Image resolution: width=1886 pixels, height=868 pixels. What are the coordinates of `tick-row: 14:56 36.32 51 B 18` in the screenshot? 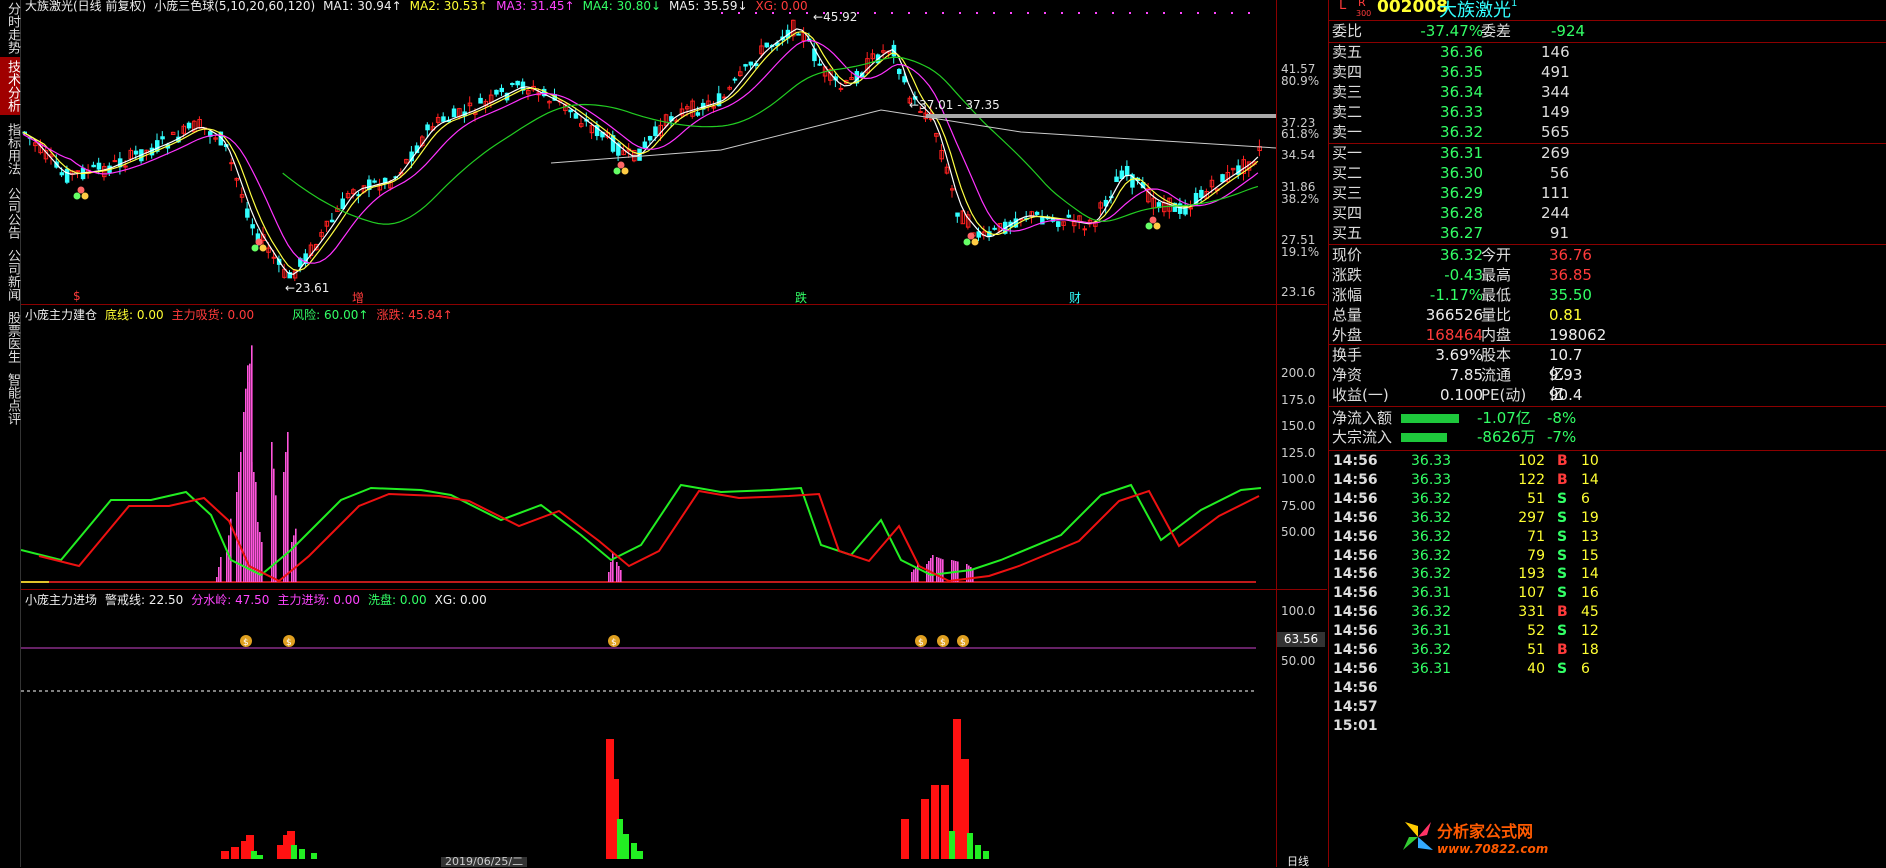 It's located at (1466, 650).